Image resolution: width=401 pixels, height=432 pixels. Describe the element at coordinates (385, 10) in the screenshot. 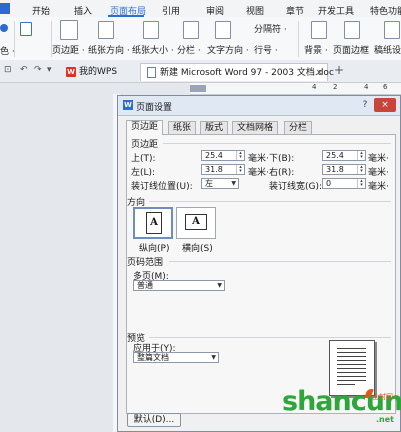

I see `tab-features: 特色功能` at that location.